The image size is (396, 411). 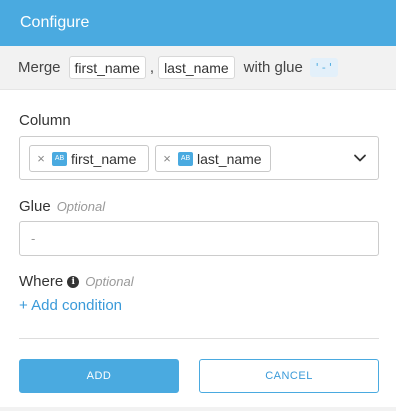 What do you see at coordinates (107, 67) in the screenshot?
I see `summary-column-chip: first_name` at bounding box center [107, 67].